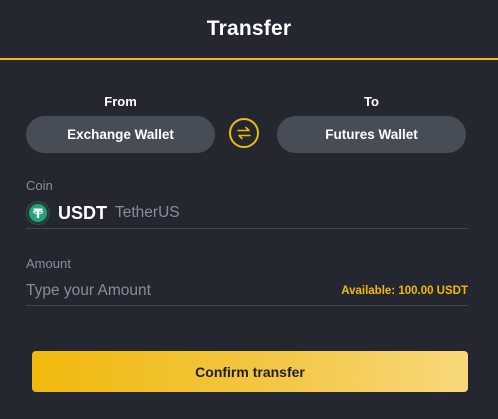  I want to click on coin-full-name: TetherUS, so click(147, 212).